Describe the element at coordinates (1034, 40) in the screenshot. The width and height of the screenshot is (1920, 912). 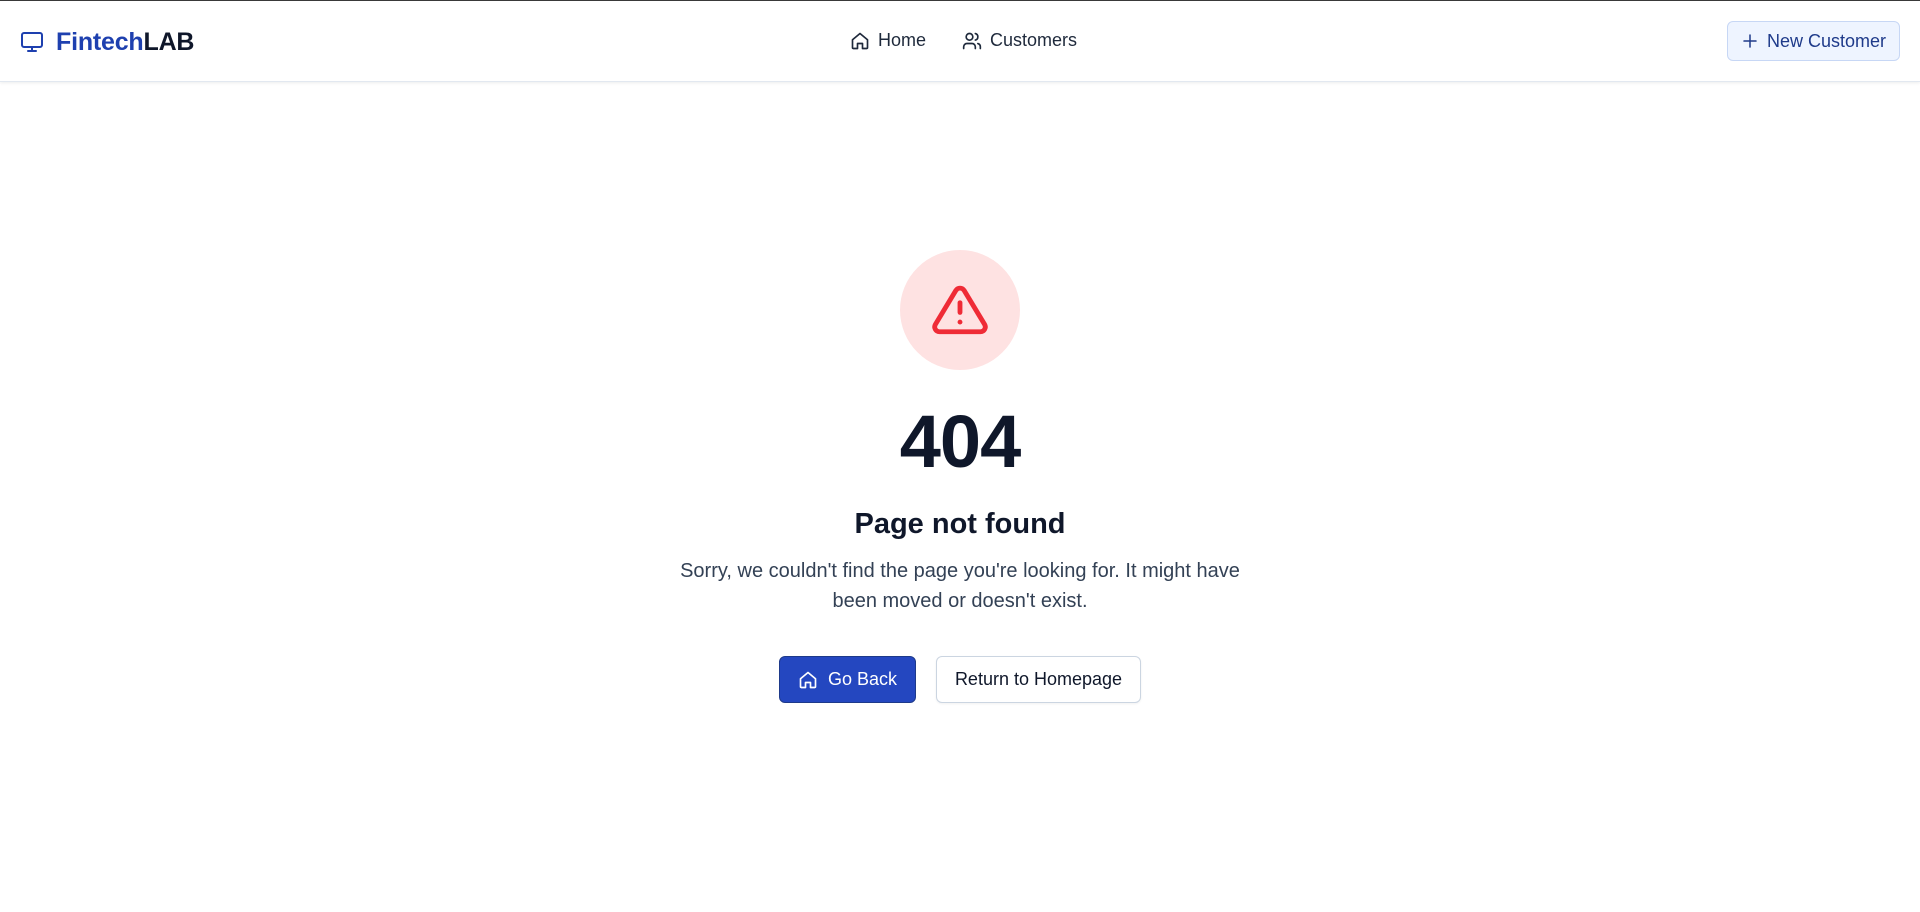
I see `nav-item-customers-label: Customers` at that location.